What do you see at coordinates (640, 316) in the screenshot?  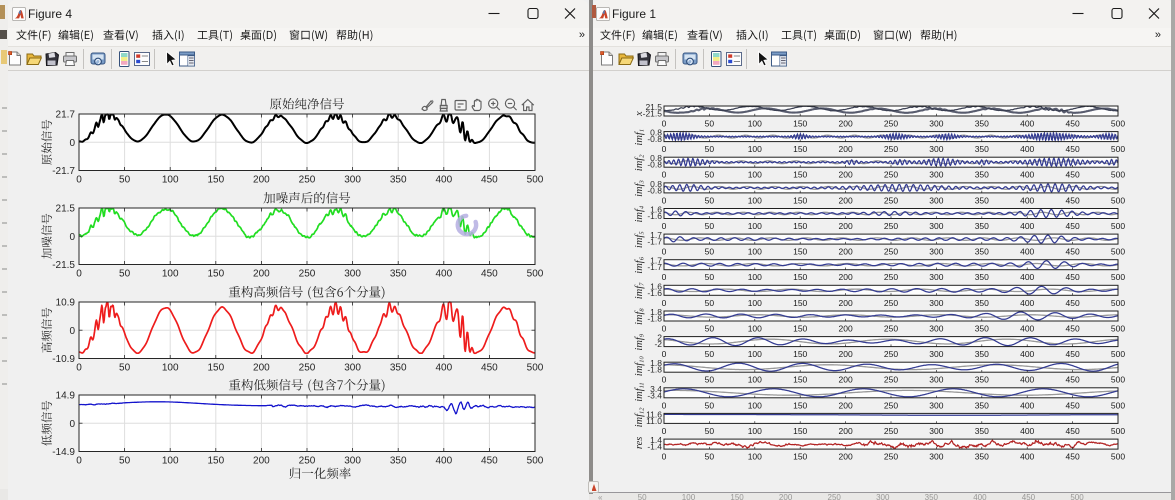 I see `svg-text: imf8` at bounding box center [640, 316].